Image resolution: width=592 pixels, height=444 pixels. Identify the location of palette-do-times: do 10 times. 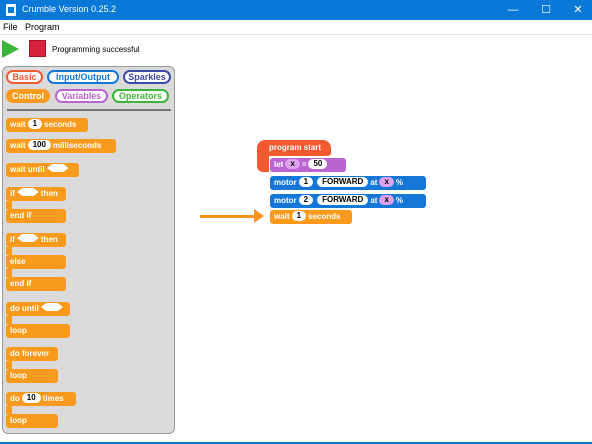
(41, 399).